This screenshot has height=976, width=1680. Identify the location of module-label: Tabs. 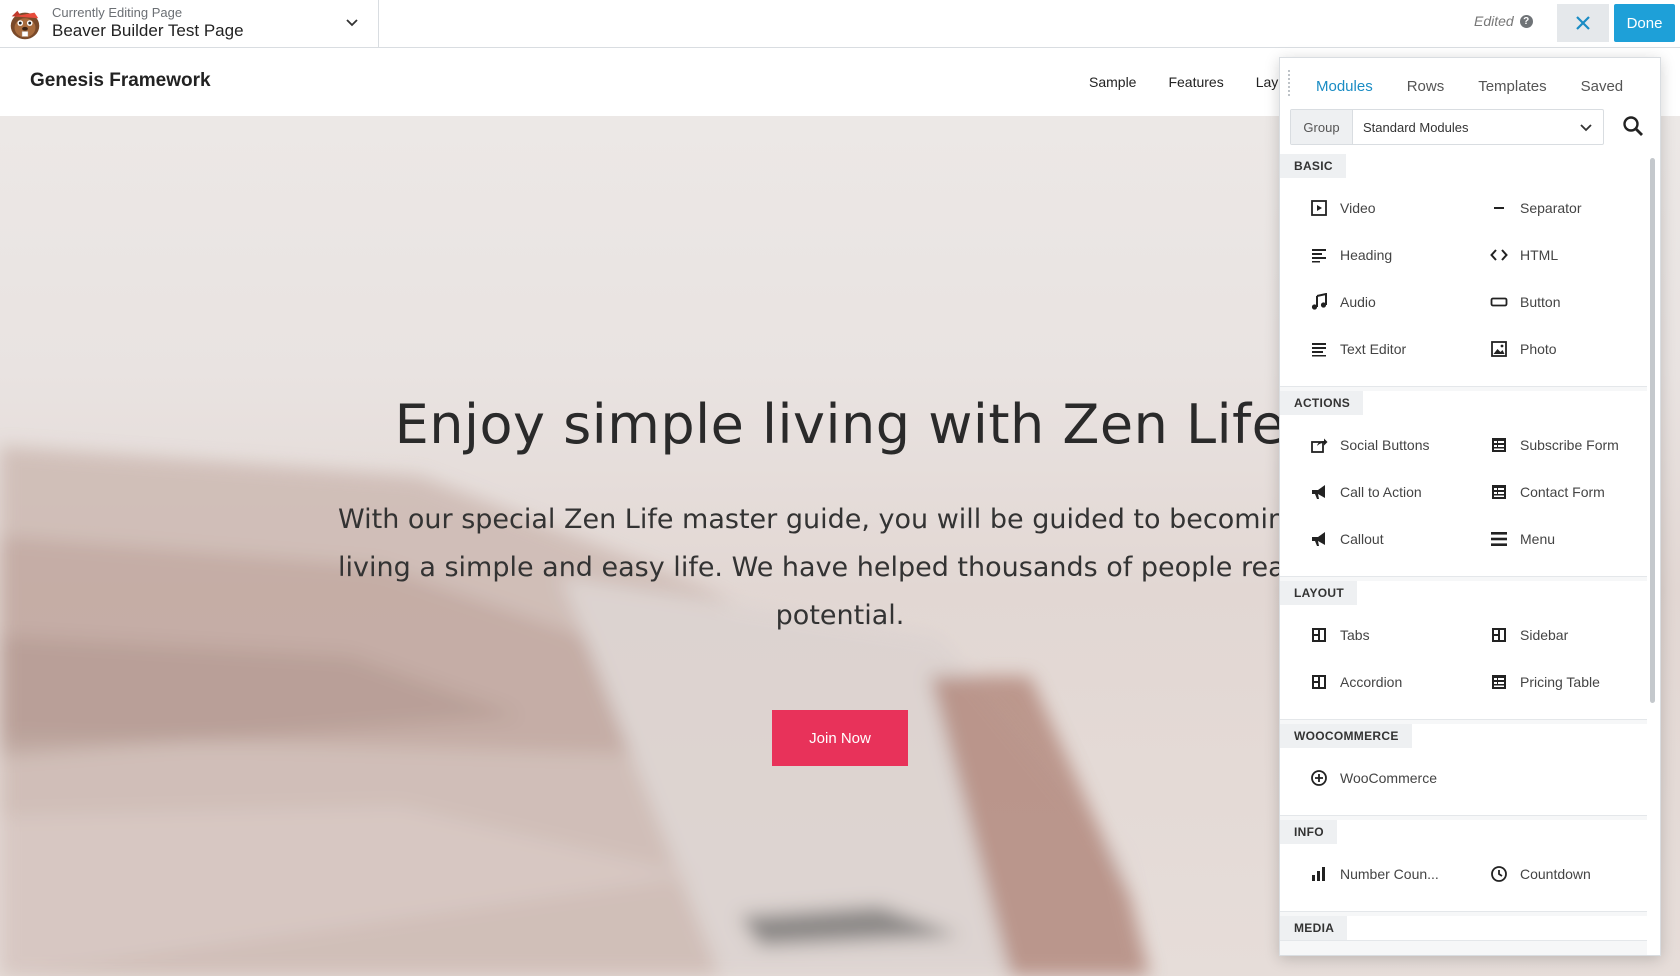
(1355, 634).